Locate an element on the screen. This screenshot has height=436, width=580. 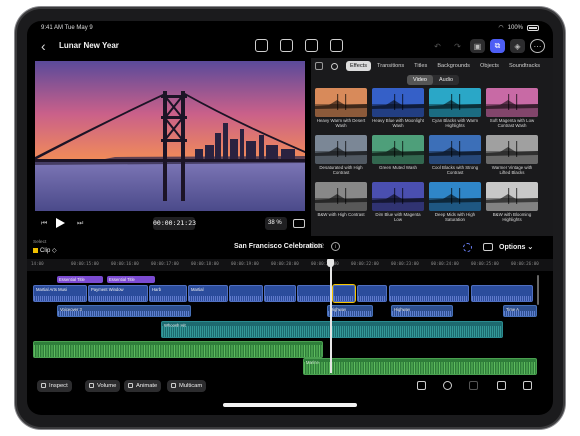
video-clip-selected is located at coordinates (344, 293).